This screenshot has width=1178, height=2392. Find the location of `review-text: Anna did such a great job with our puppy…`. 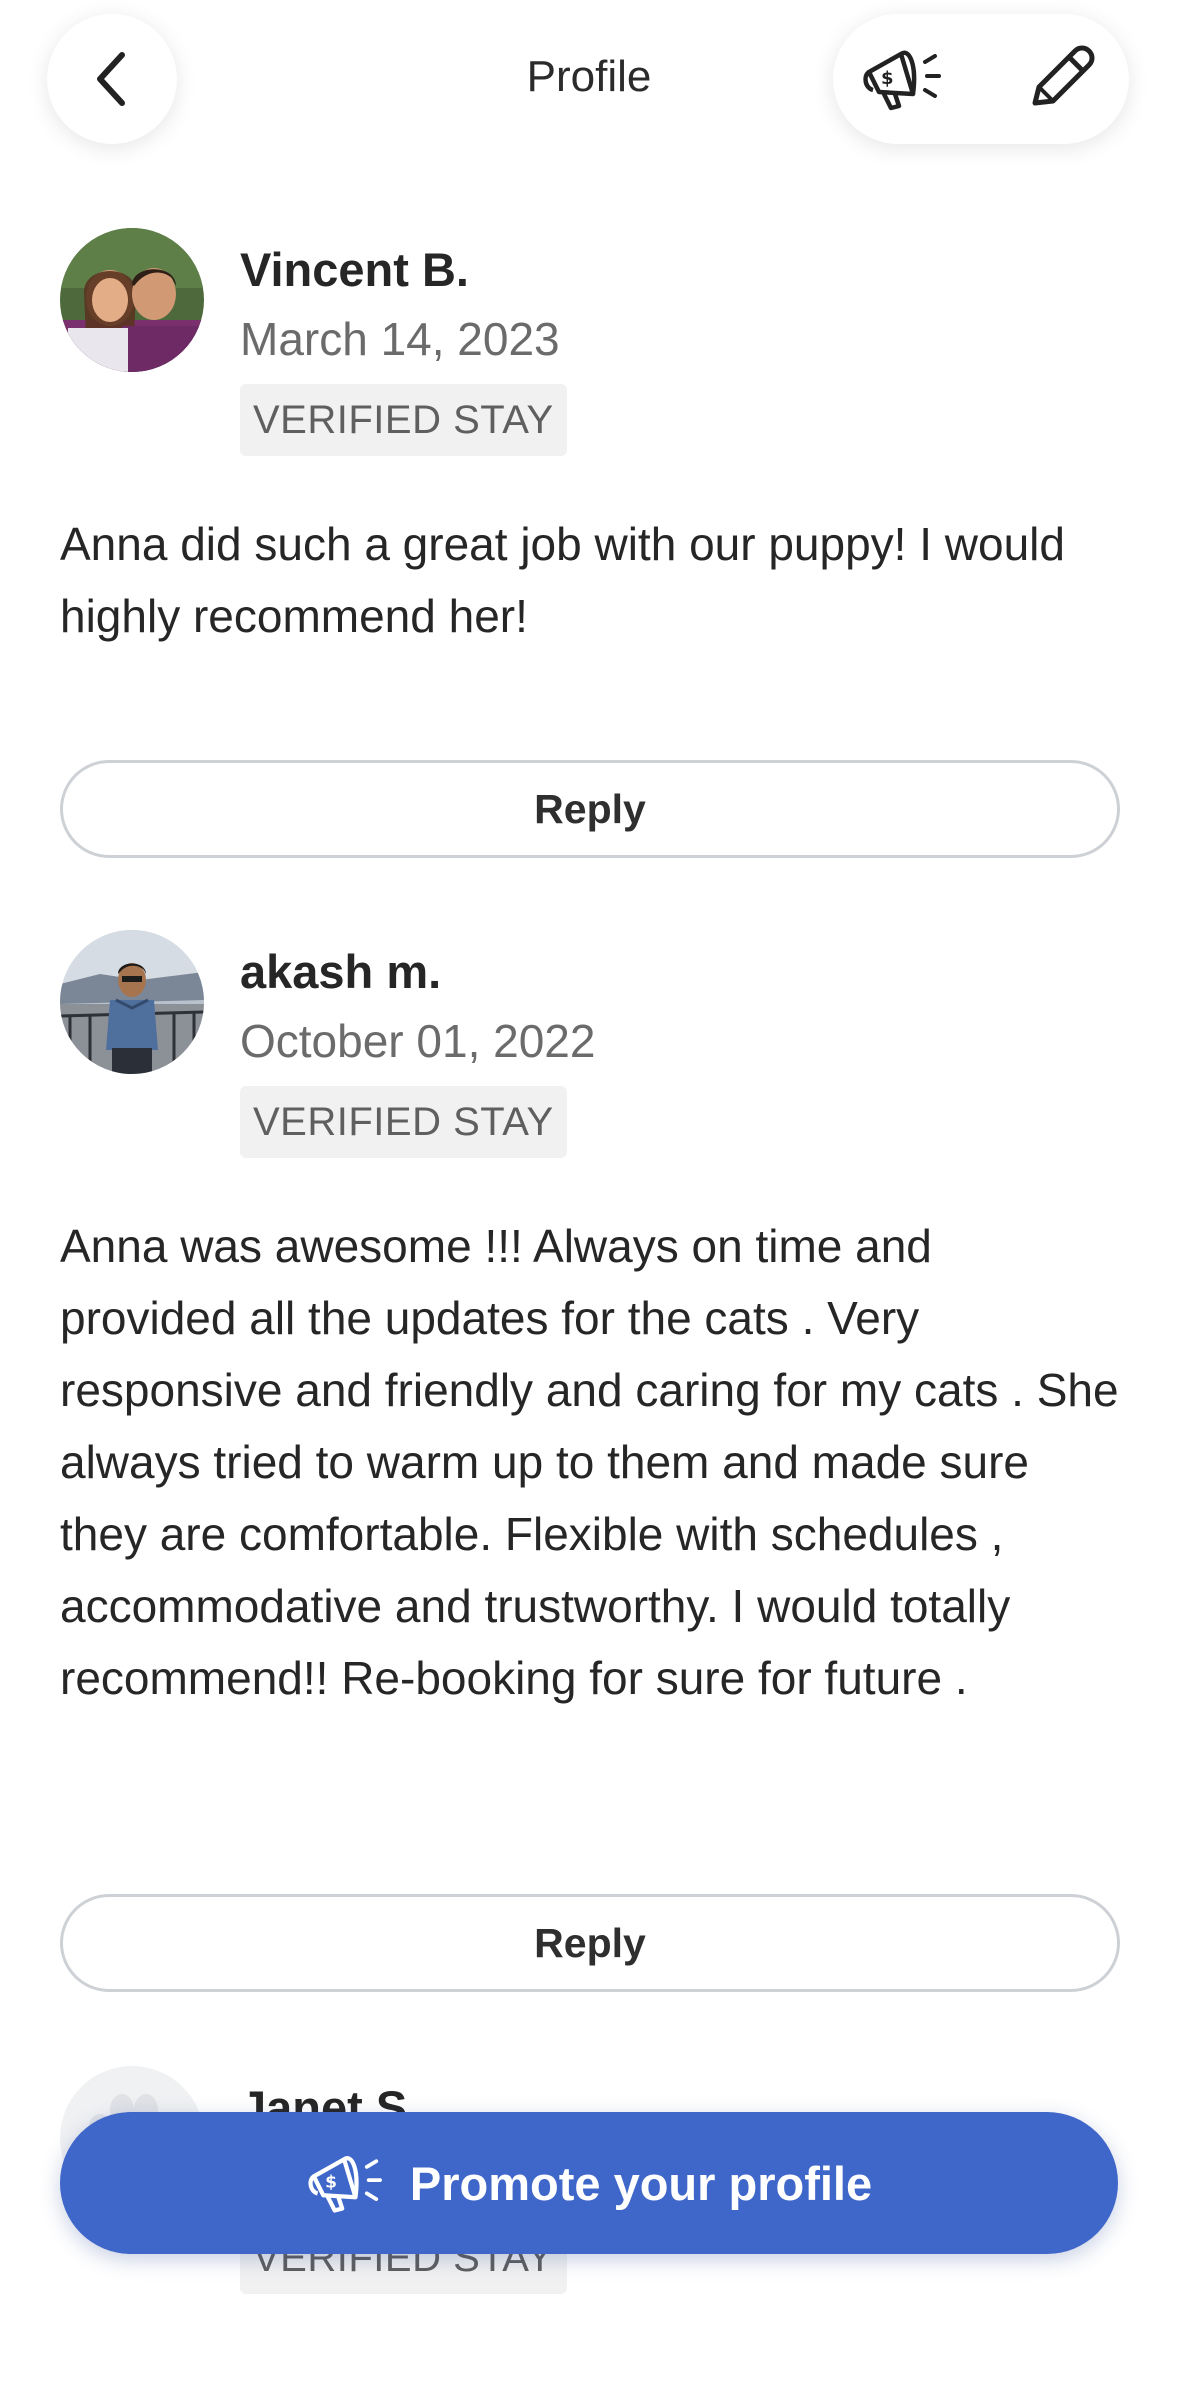

review-text: Anna did such a great job with our puppy… is located at coordinates (562, 580).